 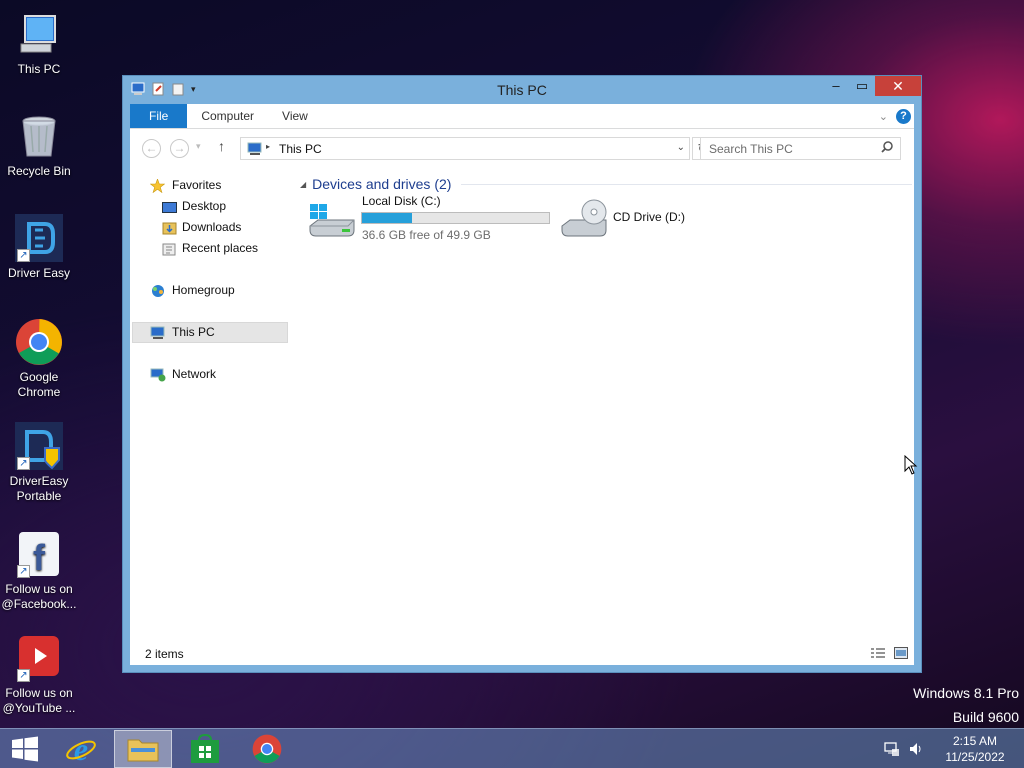 I want to click on internet-explorer-icon: e, so click(x=81, y=749).